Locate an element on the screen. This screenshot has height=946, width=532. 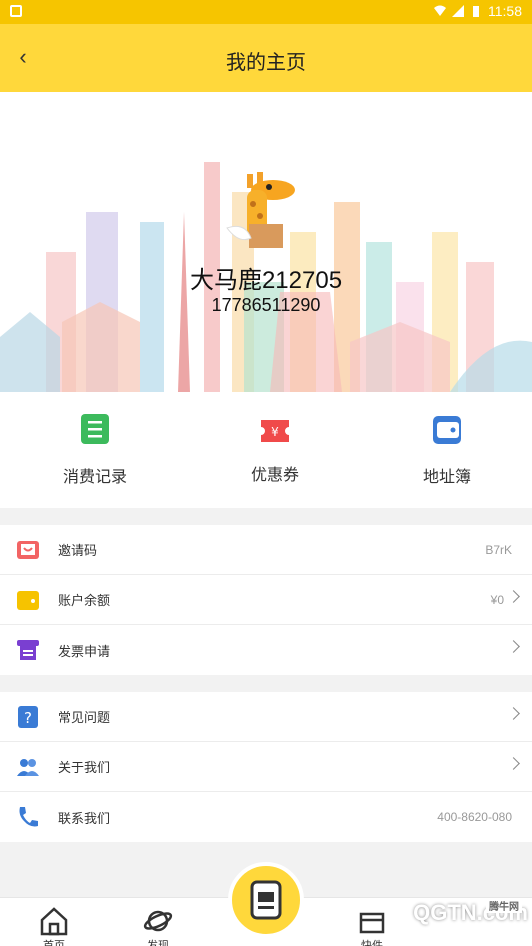
scan-icon is located at coordinates (266, 900).